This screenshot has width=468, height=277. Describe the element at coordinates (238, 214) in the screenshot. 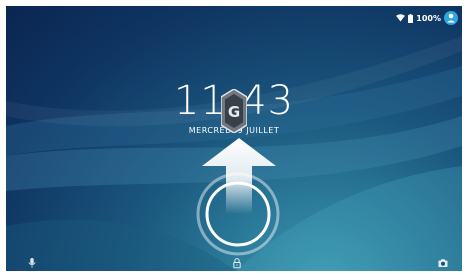

I see `unlock-handle` at that location.